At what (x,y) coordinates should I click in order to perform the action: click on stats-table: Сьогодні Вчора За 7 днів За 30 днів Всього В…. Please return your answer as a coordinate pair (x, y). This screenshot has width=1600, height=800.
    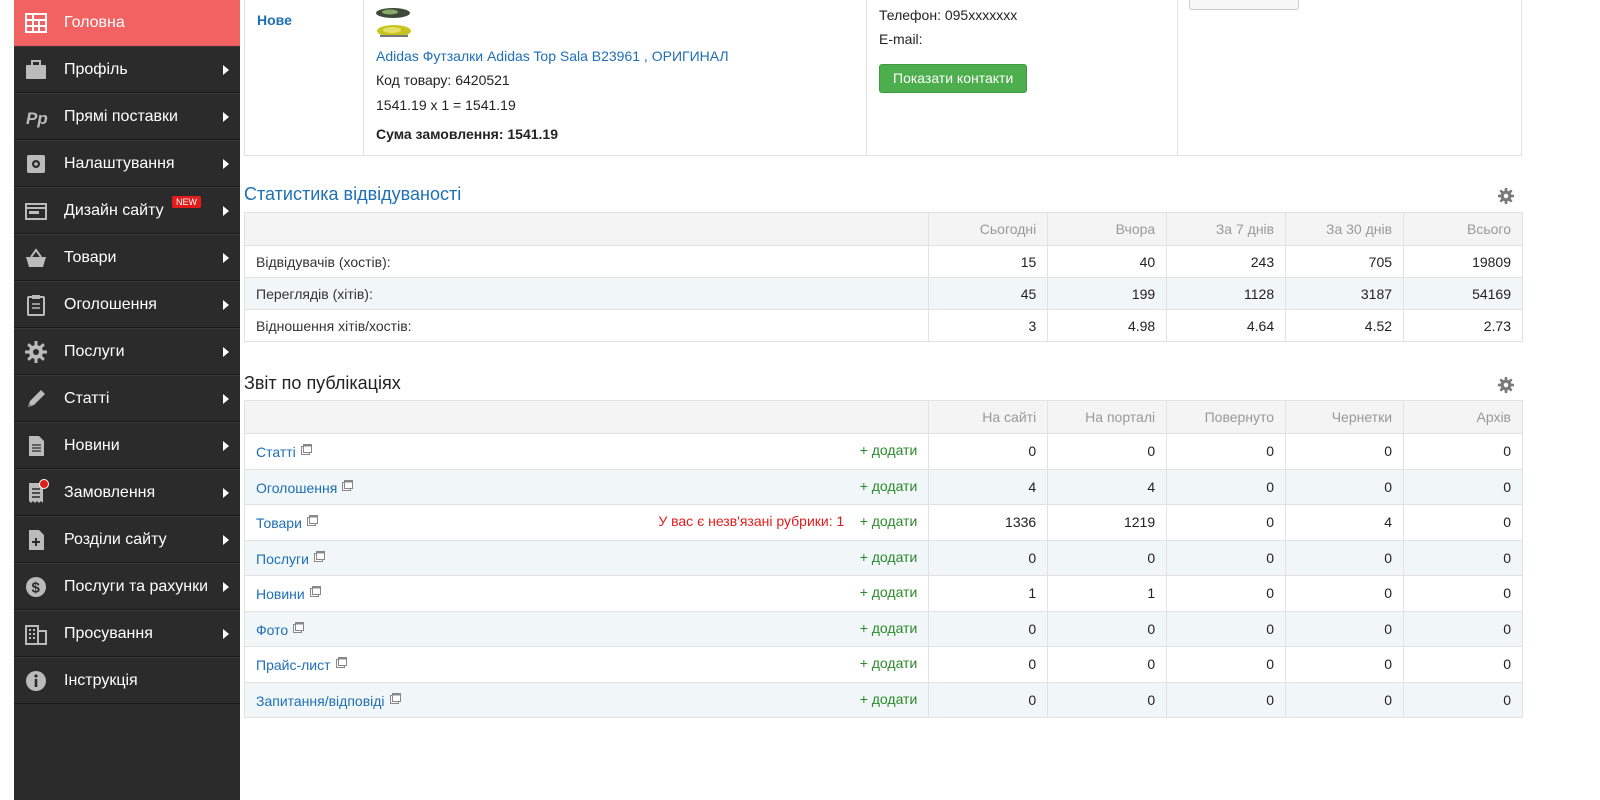
    Looking at the image, I should click on (883, 277).